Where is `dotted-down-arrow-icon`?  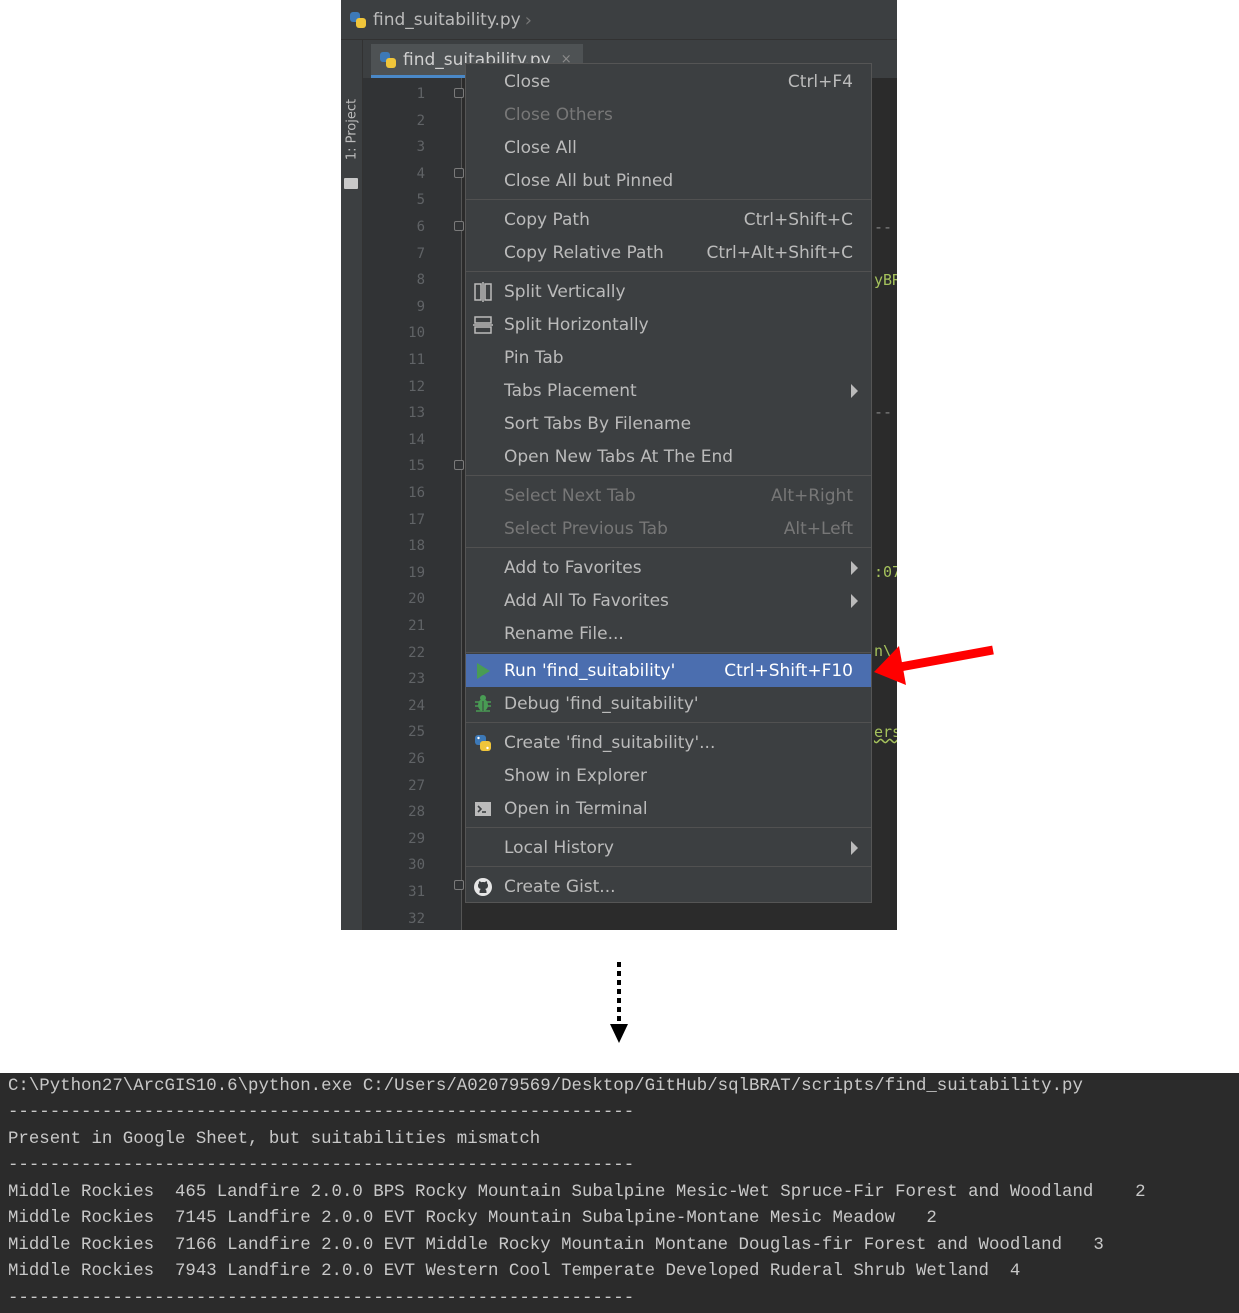 dotted-down-arrow-icon is located at coordinates (619, 1002).